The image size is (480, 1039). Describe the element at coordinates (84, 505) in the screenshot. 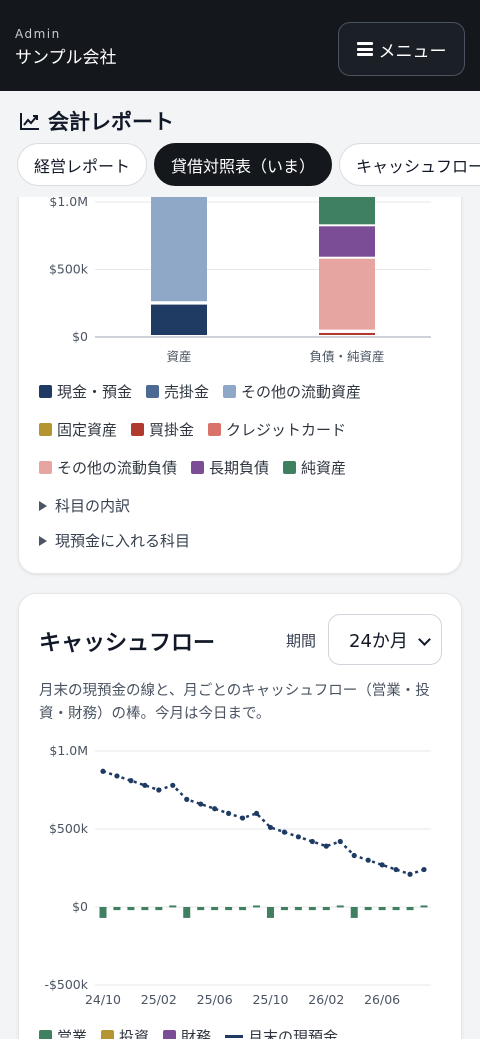

I see `account-breakdown-toggle: 科目の内訳` at that location.